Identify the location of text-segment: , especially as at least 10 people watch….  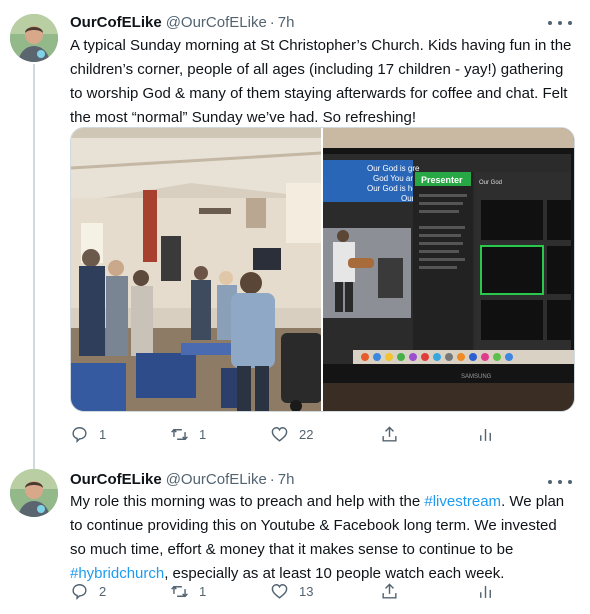
(334, 573).